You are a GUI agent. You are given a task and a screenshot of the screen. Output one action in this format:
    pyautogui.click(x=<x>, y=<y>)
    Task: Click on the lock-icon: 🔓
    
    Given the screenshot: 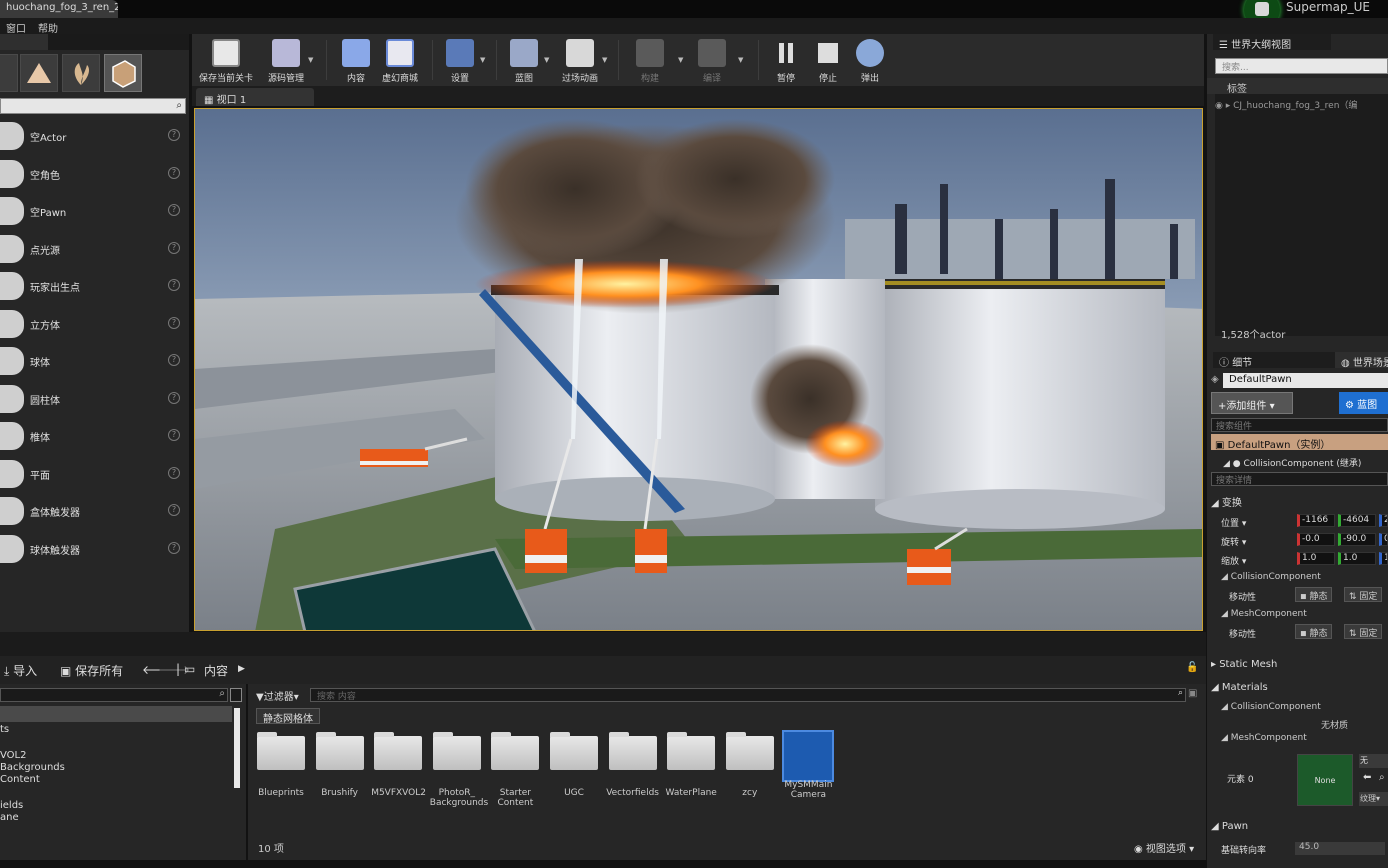 What is the action you would take?
    pyautogui.click(x=1192, y=667)
    